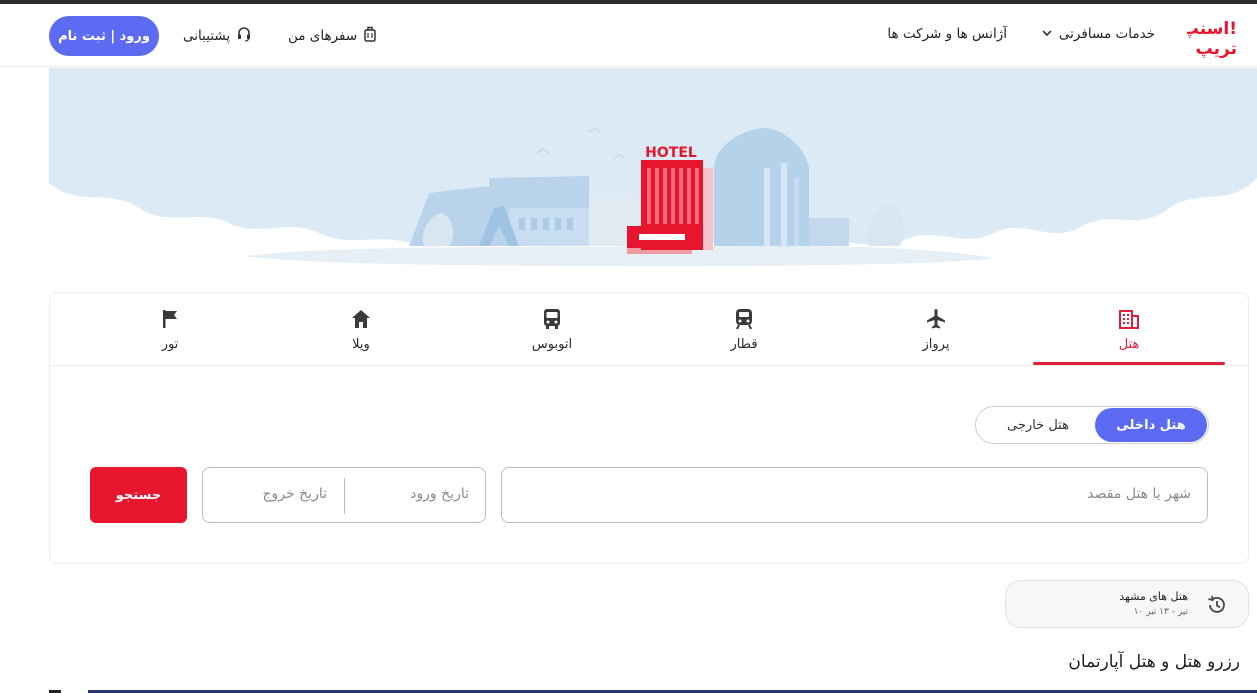  I want to click on nav-support: پشتیبانی, so click(217, 36).